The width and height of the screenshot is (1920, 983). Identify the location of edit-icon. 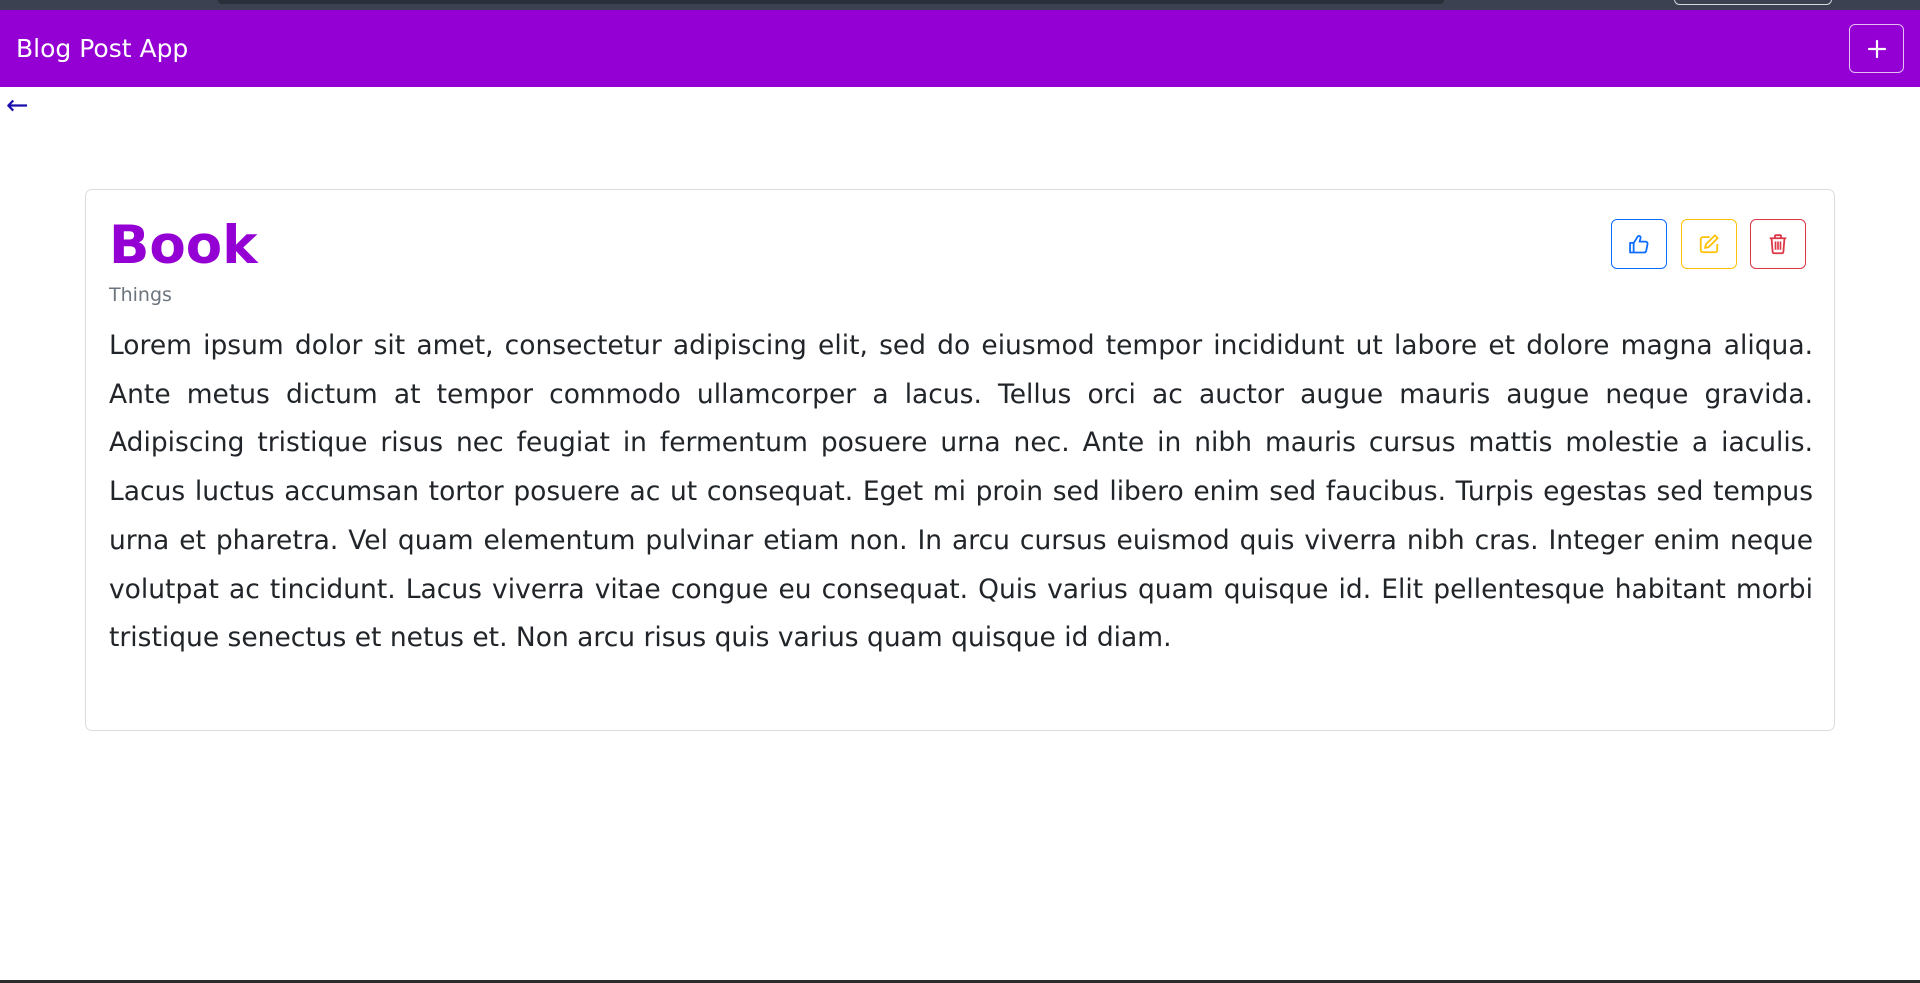
(1709, 244).